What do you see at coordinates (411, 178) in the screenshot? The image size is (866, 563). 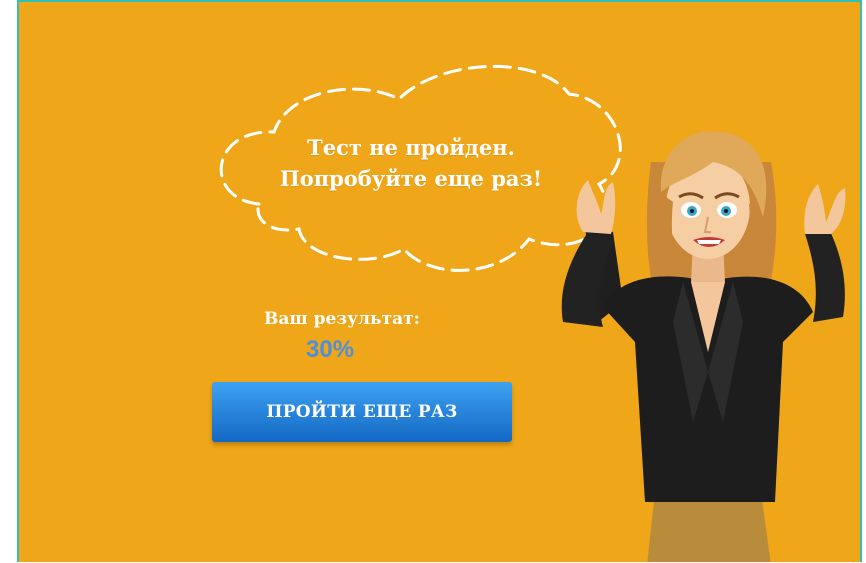 I see `failure-message-line2: Попробуйте еще раз!` at bounding box center [411, 178].